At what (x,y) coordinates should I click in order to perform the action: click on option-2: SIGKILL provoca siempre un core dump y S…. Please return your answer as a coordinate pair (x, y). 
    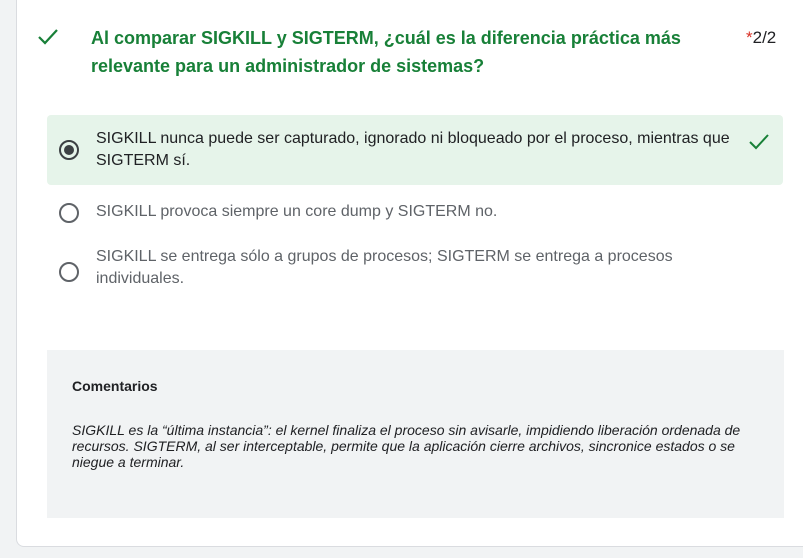
    Looking at the image, I should click on (415, 213).